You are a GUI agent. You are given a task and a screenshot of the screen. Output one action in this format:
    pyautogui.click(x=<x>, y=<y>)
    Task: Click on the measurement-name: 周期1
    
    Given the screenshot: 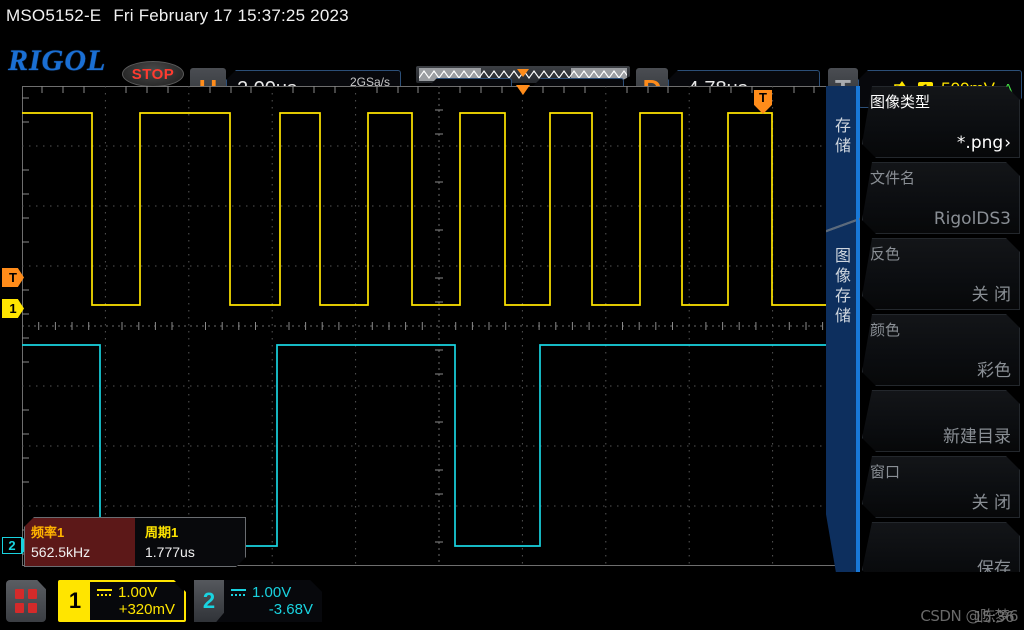 What is the action you would take?
    pyautogui.click(x=162, y=532)
    